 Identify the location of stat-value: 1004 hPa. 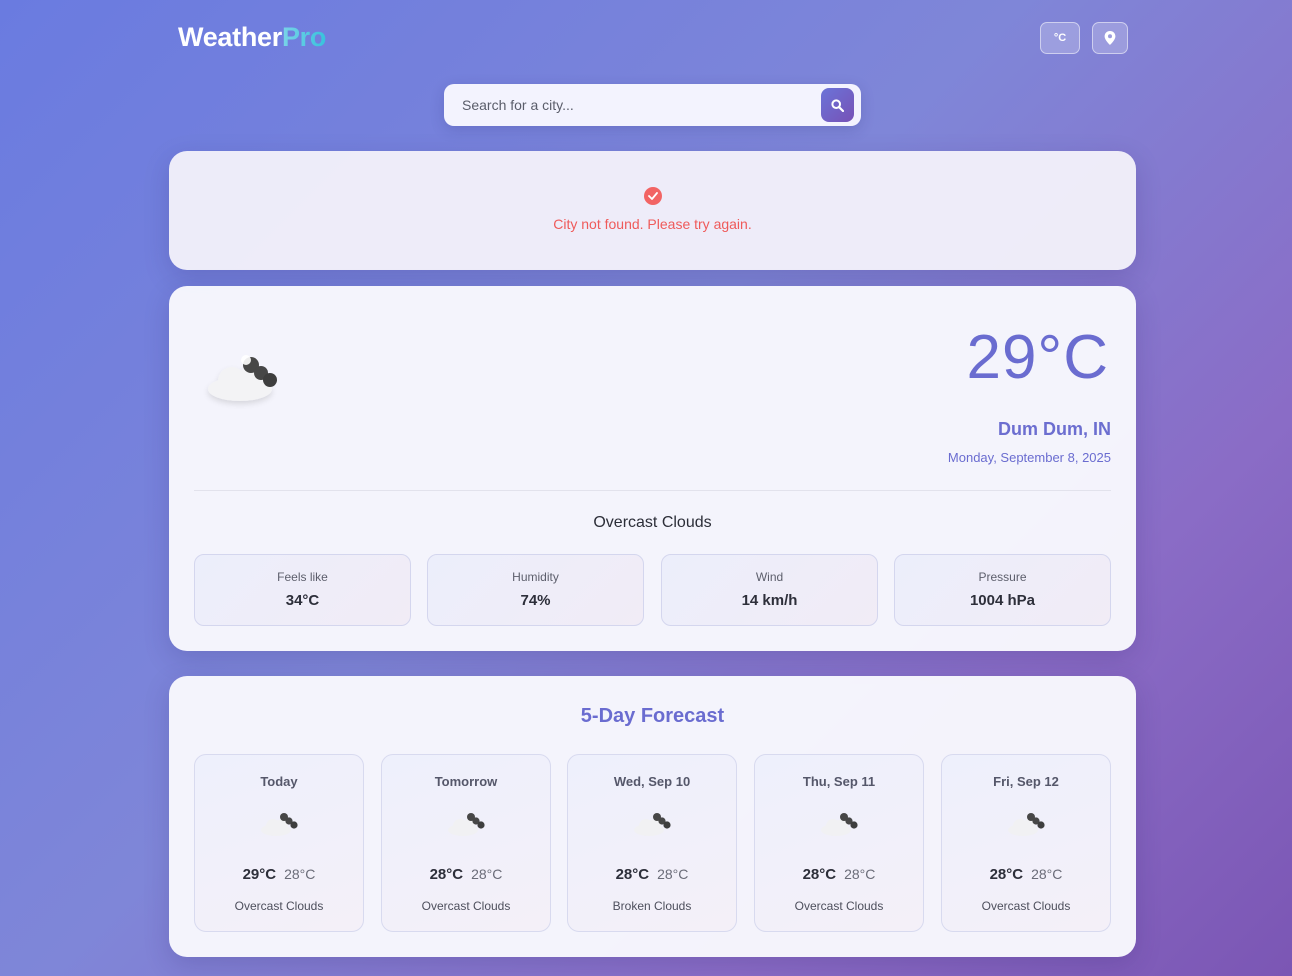
(1002, 600).